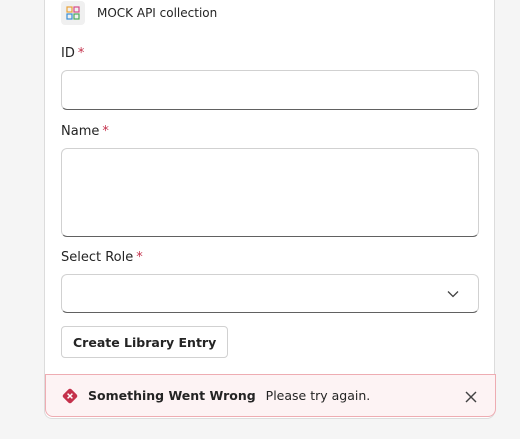 The width and height of the screenshot is (520, 439). What do you see at coordinates (318, 395) in the screenshot?
I see `alert-message: Please try again.` at bounding box center [318, 395].